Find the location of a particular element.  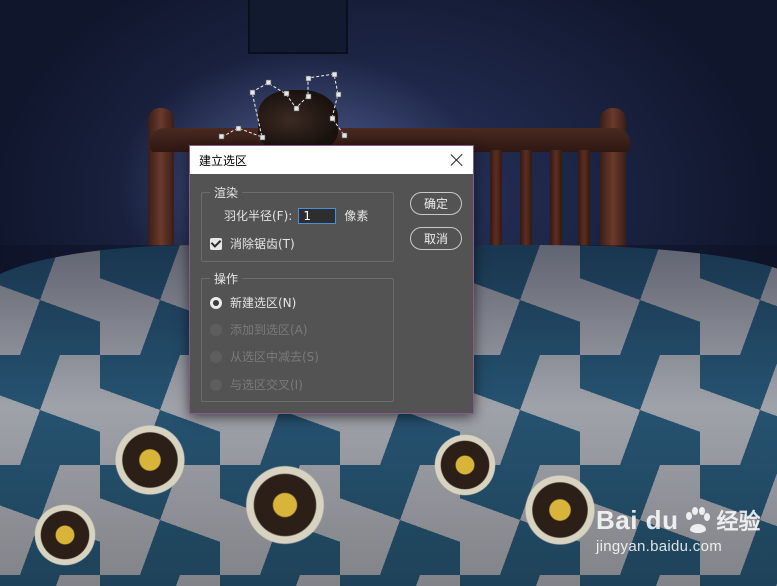

baidu-jingyan-watermark: Bai du 经验 jingyan.baidu.com is located at coordinates (678, 530).